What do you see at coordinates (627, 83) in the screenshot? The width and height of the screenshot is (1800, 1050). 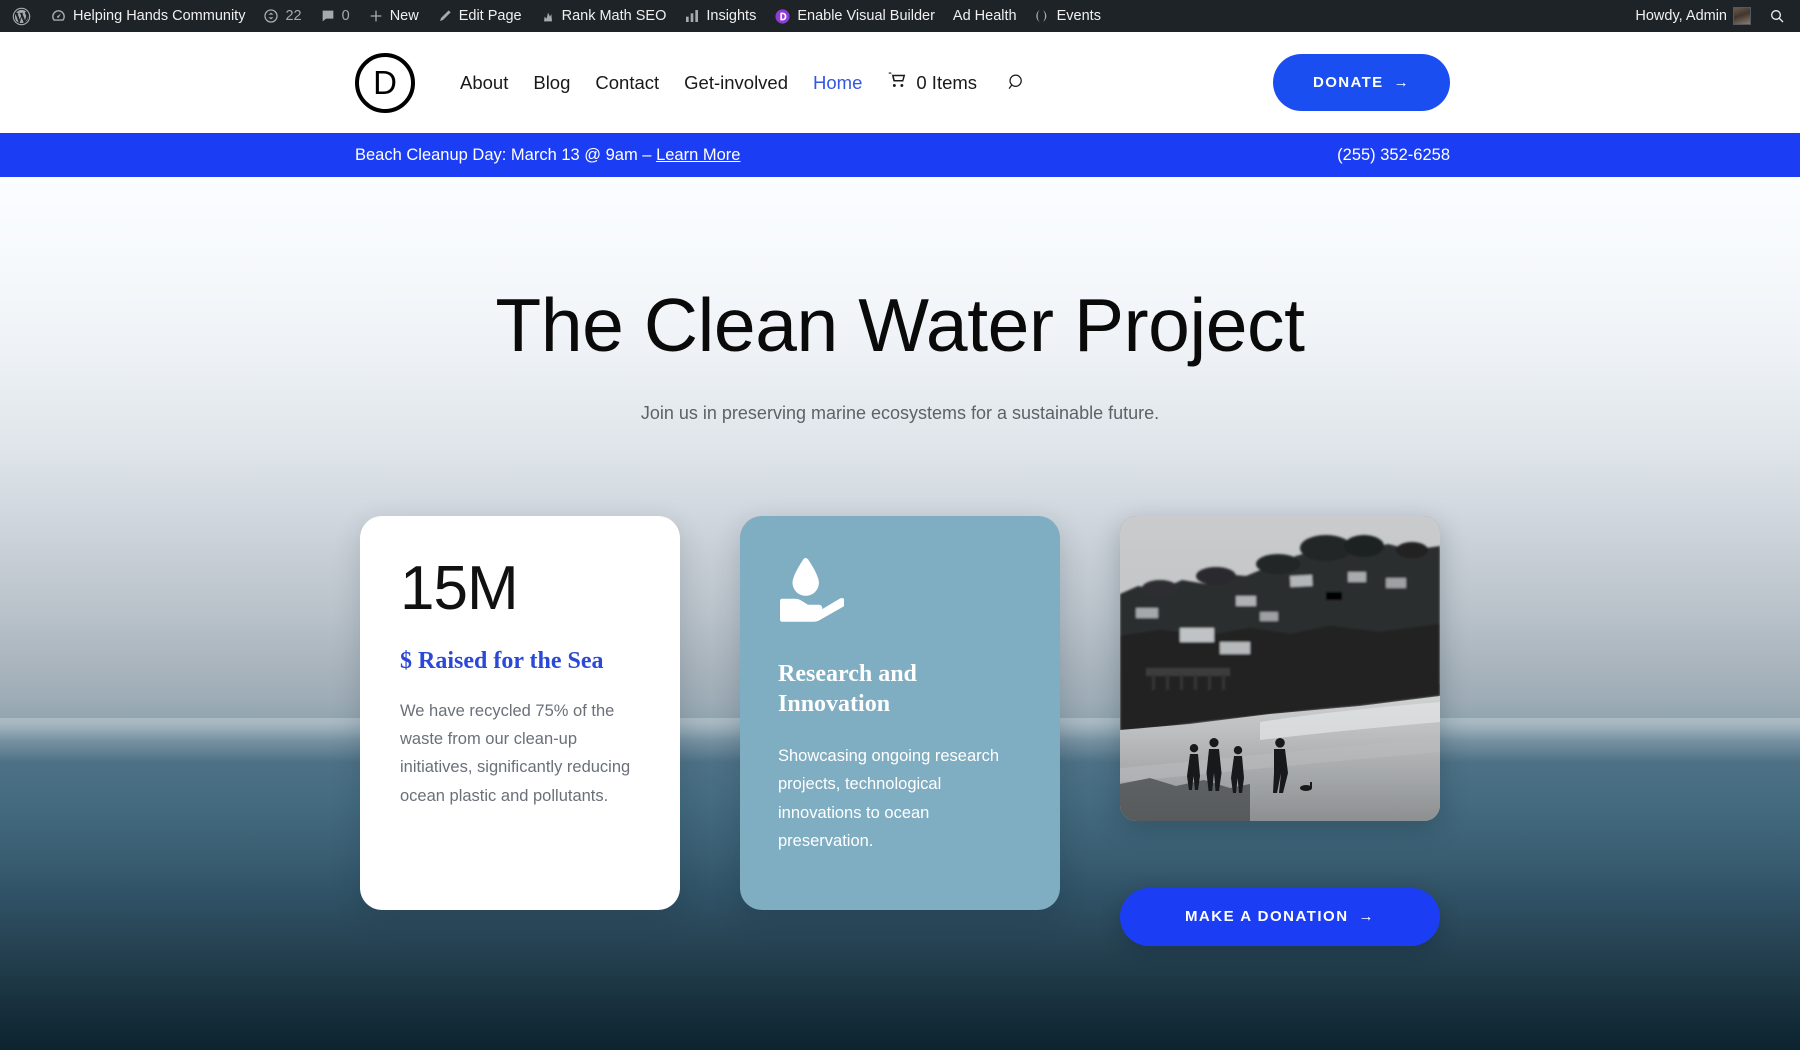 I see `nav-item-contact: Contact` at bounding box center [627, 83].